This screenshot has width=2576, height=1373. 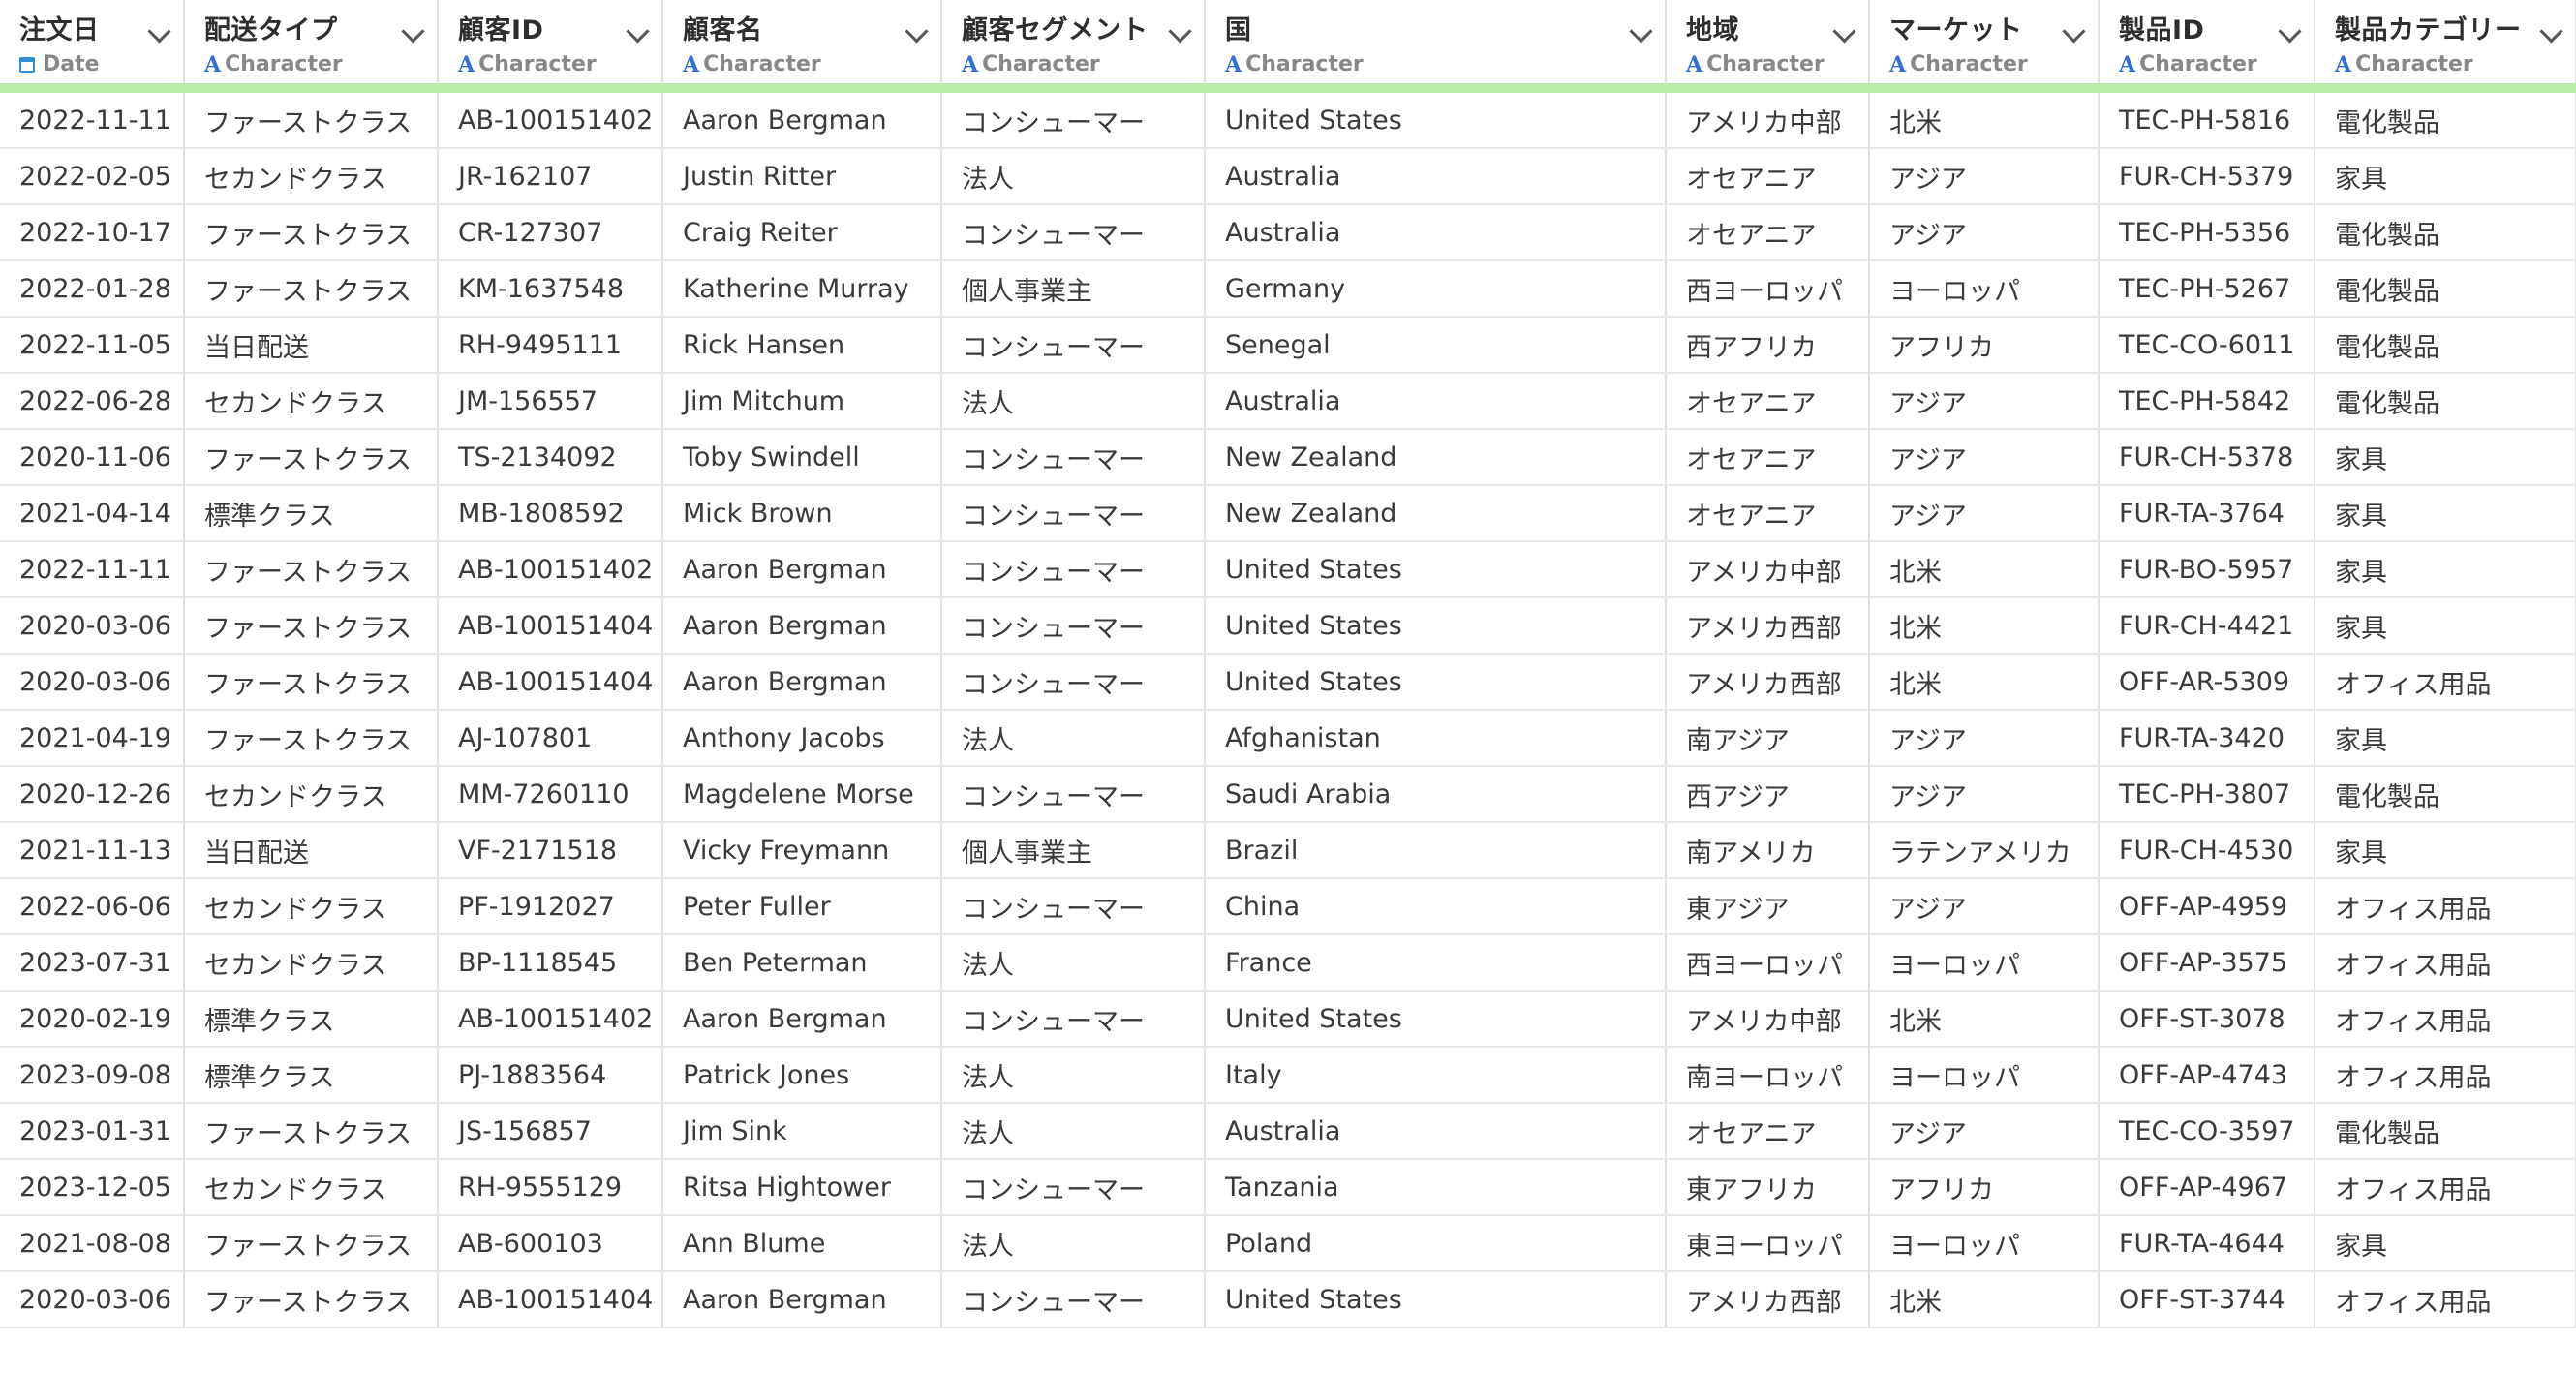 I want to click on table-cell: Craig Reiter, so click(x=802, y=232).